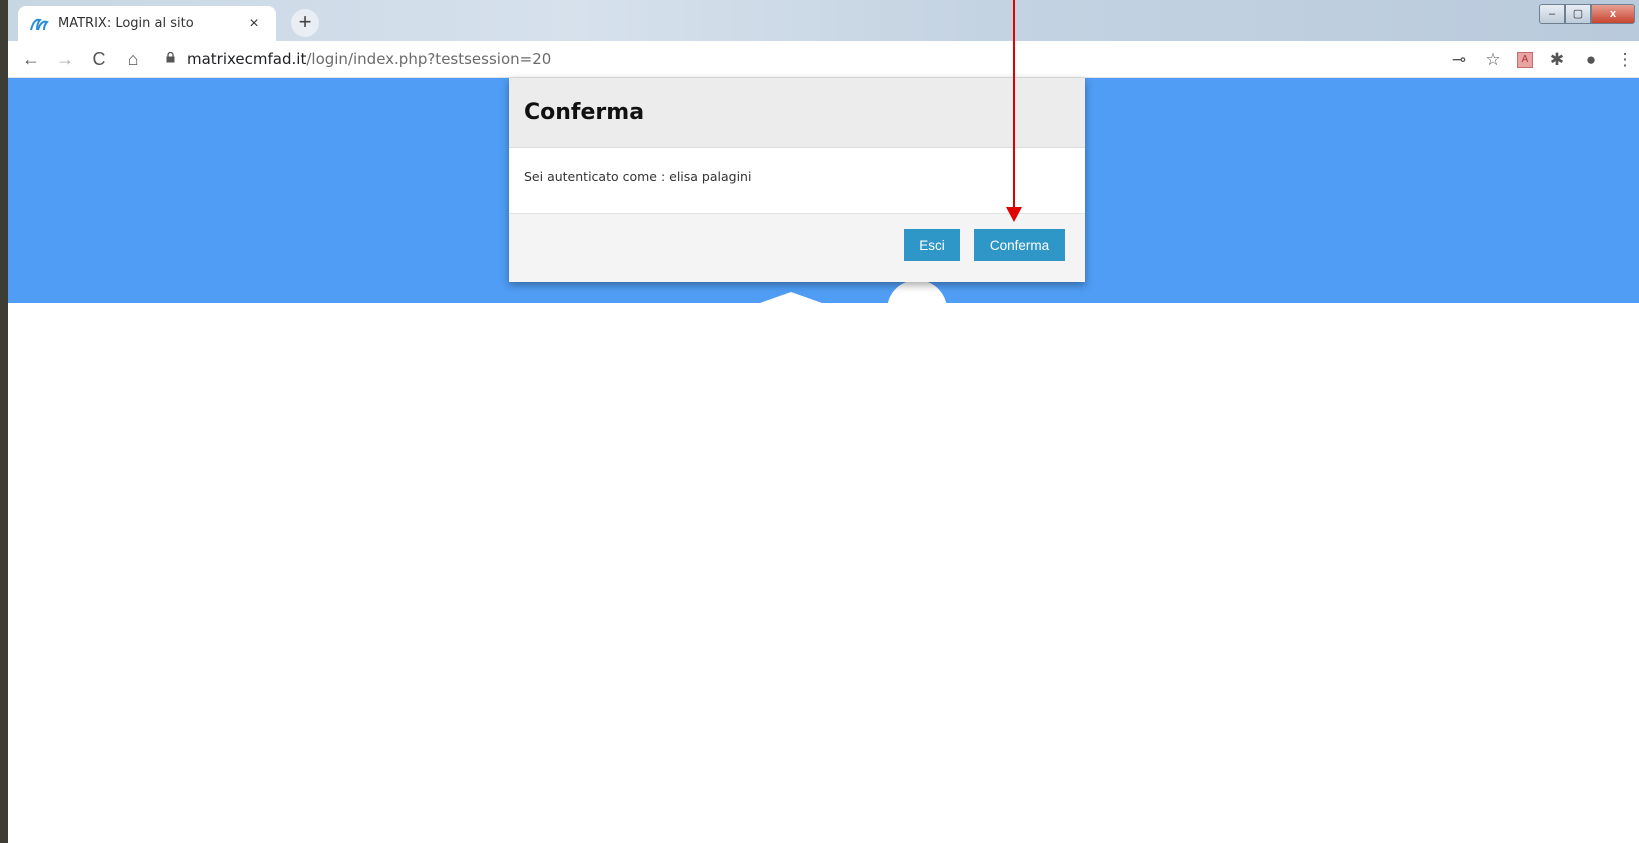 Image resolution: width=1639 pixels, height=843 pixels. I want to click on maximize-button: ▢, so click(1578, 14).